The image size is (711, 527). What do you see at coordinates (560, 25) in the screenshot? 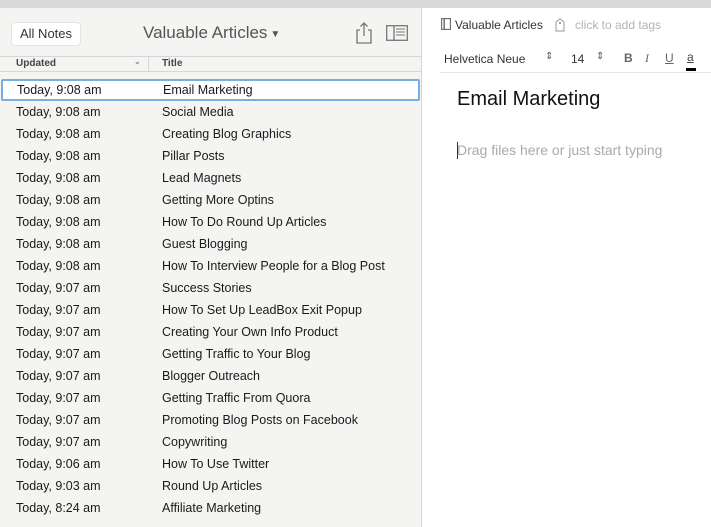
I see `tag-icon` at bounding box center [560, 25].